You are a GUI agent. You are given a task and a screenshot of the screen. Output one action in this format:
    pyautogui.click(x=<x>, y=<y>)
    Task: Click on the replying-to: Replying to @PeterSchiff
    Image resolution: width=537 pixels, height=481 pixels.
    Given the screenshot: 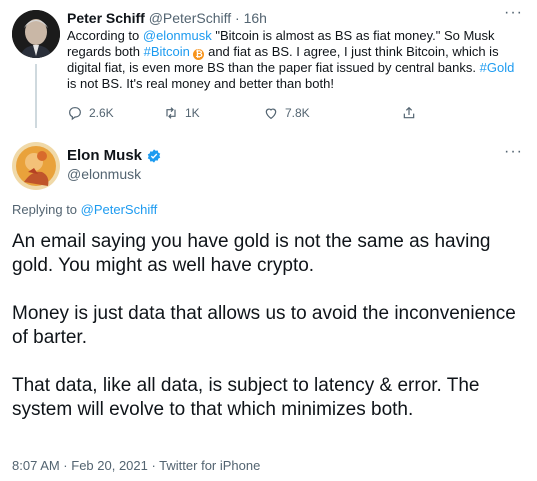 What is the action you would take?
    pyautogui.click(x=84, y=209)
    